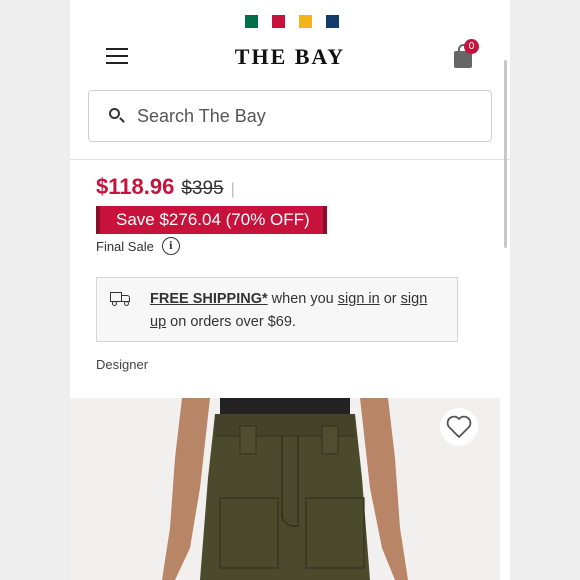 The height and width of the screenshot is (580, 580). What do you see at coordinates (290, 57) in the screenshot?
I see `site-logo: THE BAY` at bounding box center [290, 57].